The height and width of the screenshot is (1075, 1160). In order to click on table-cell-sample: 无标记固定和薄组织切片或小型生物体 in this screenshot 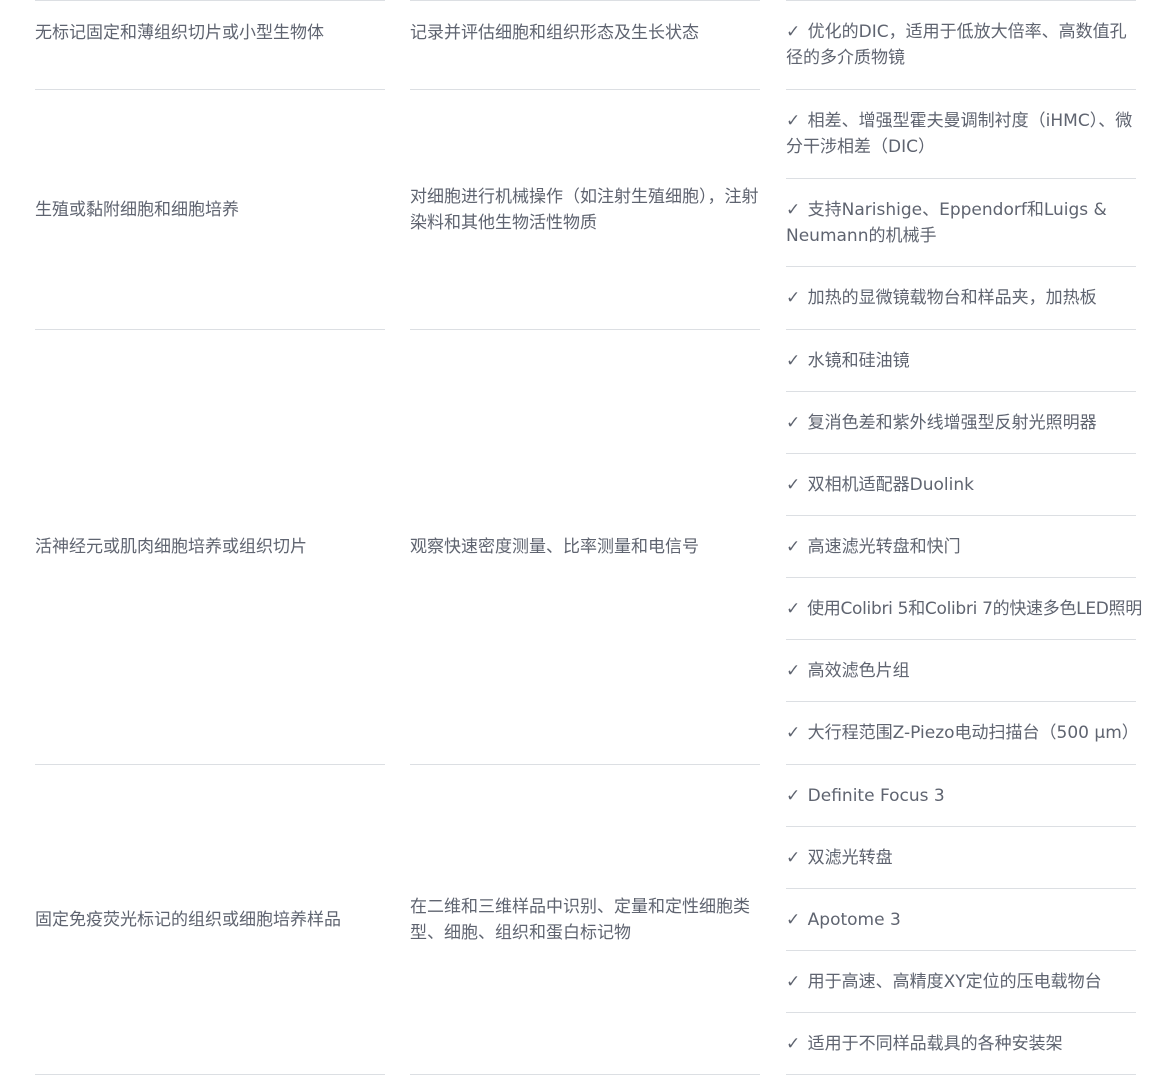, I will do `click(210, 33)`.